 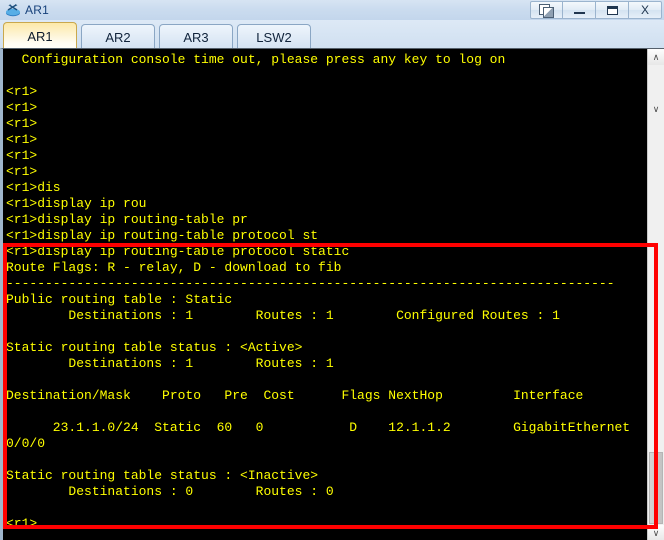 I want to click on tab-label: AR1, so click(x=40, y=36).